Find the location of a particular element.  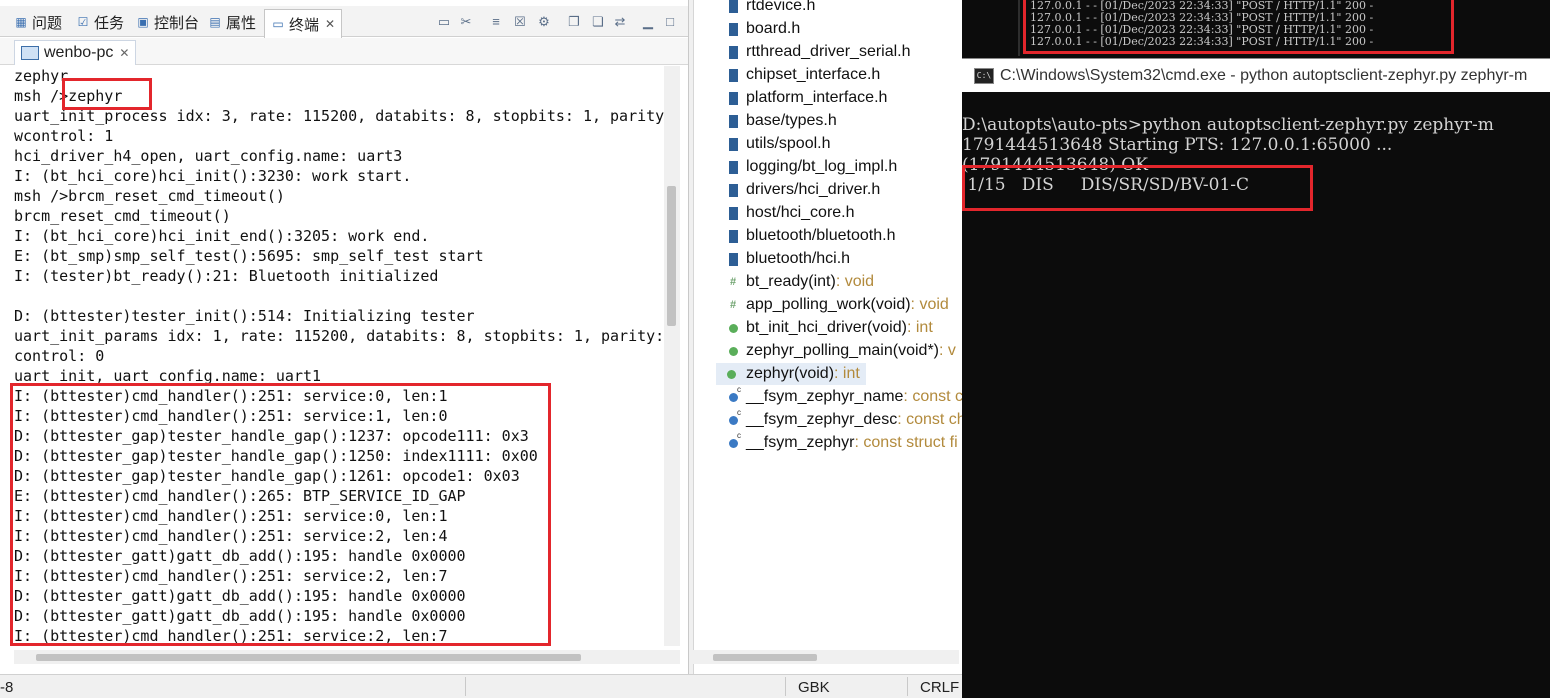

terminal-icon: ▭ is located at coordinates (278, 24).